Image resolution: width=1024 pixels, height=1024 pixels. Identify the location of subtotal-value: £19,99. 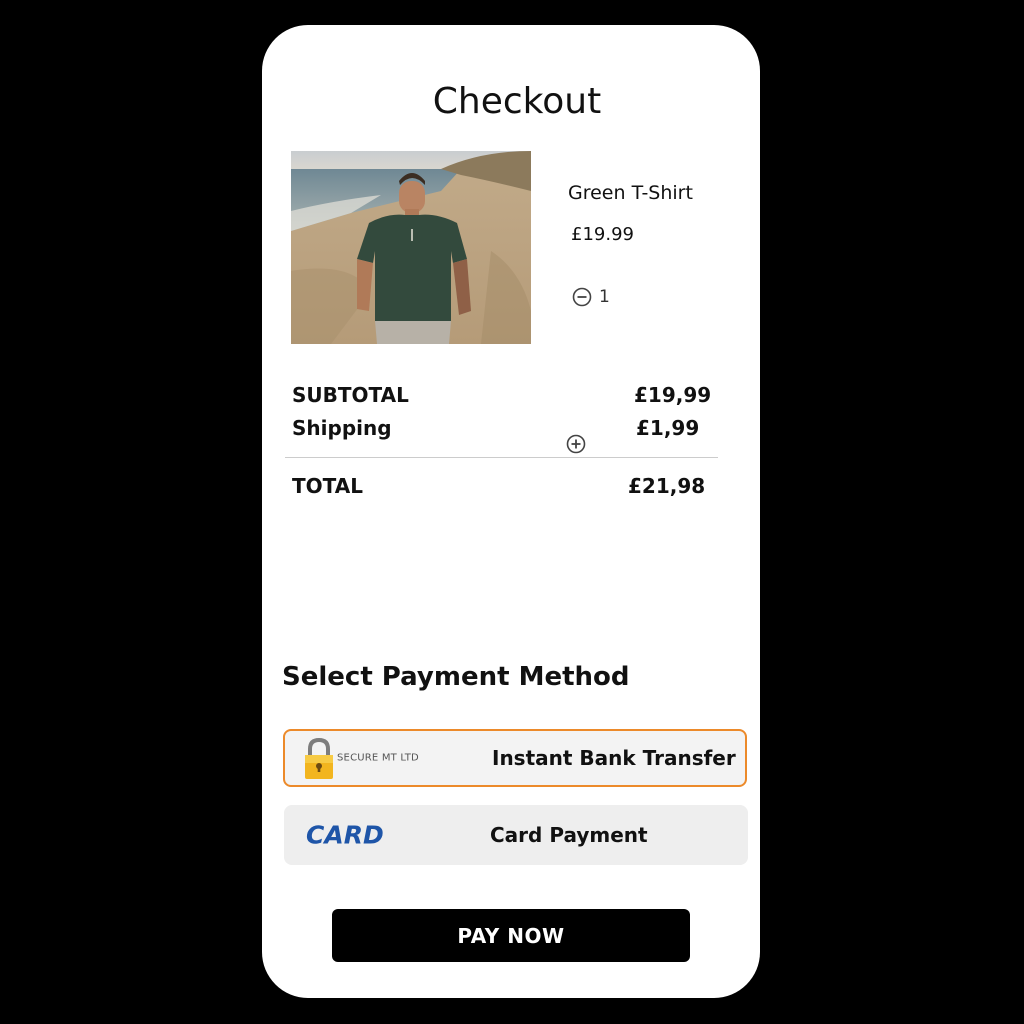
(673, 395).